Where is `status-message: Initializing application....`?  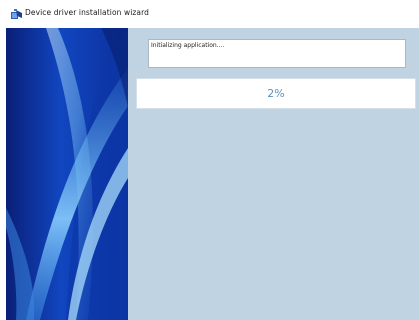
status-message: Initializing application.... is located at coordinates (188, 45).